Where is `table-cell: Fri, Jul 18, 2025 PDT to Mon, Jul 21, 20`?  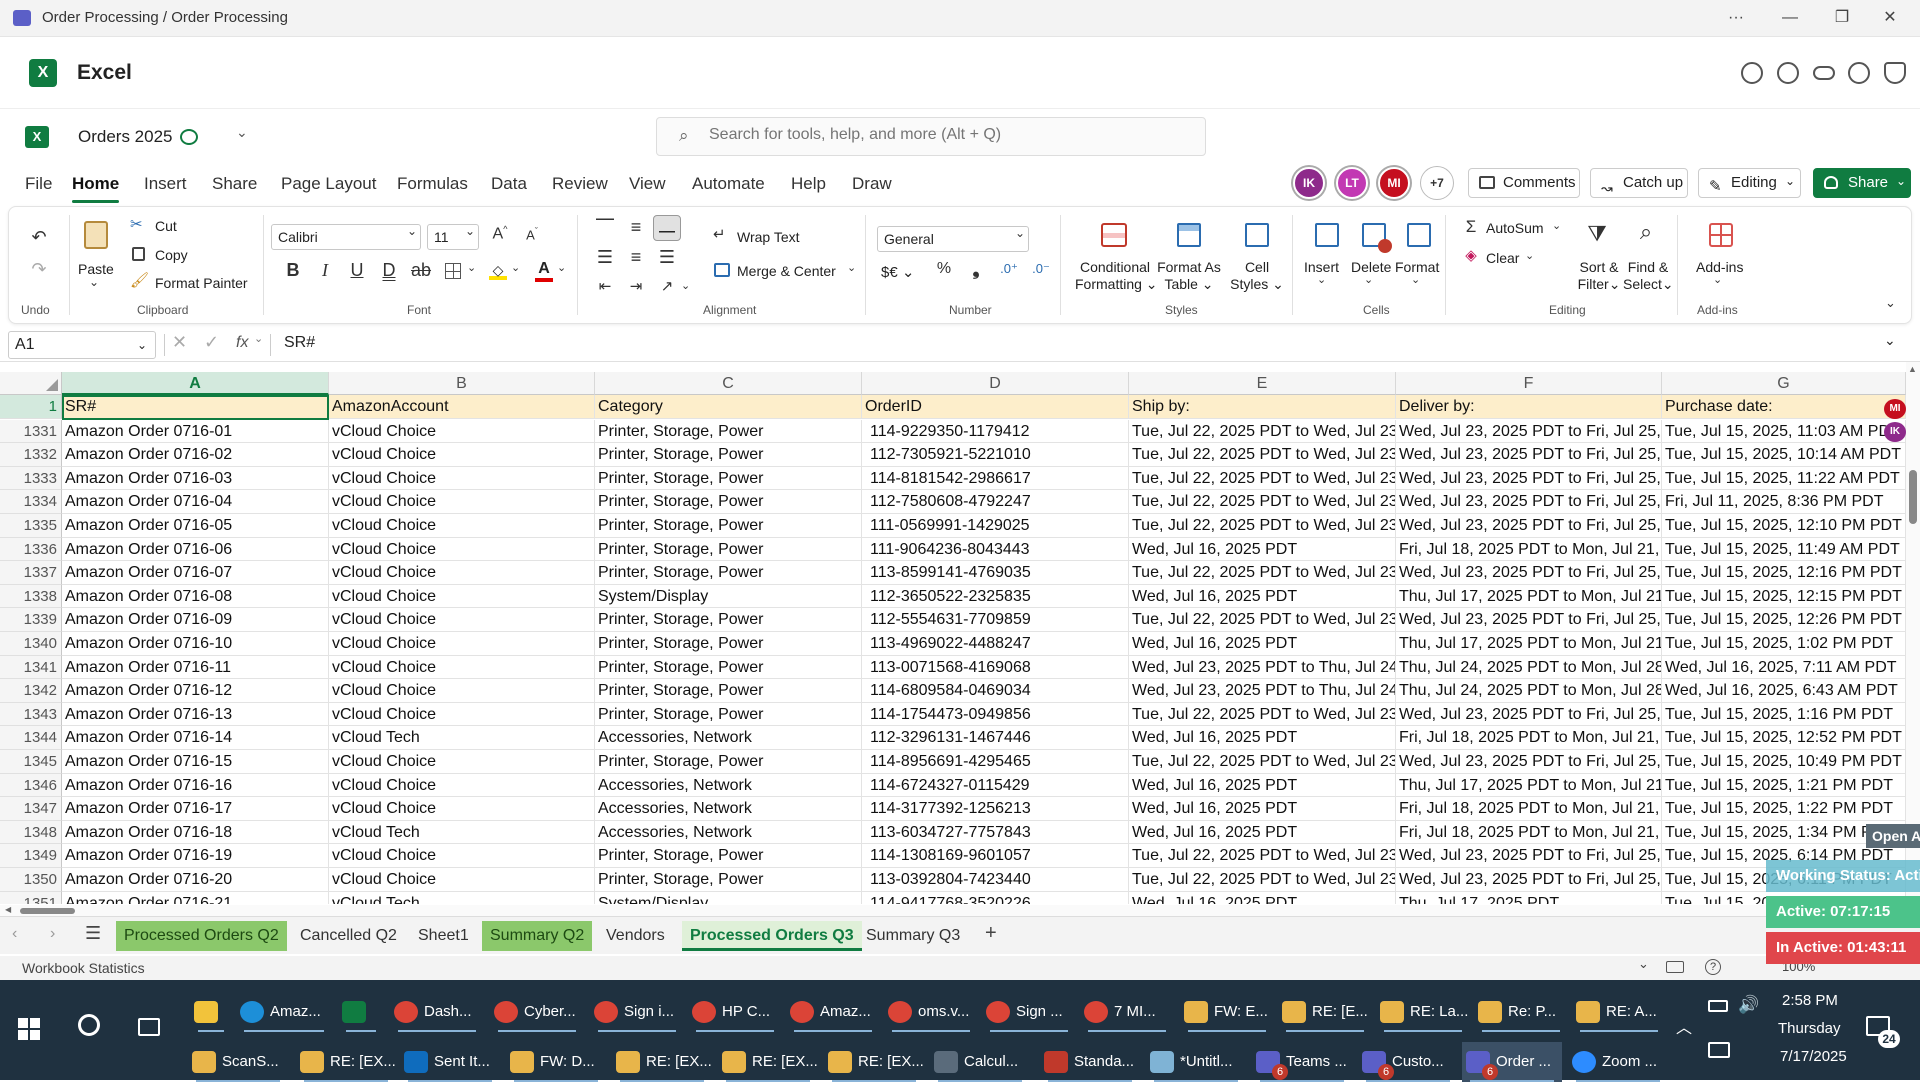
table-cell: Fri, Jul 18, 2025 PDT to Mon, Jul 21, 20 is located at coordinates (1529, 549).